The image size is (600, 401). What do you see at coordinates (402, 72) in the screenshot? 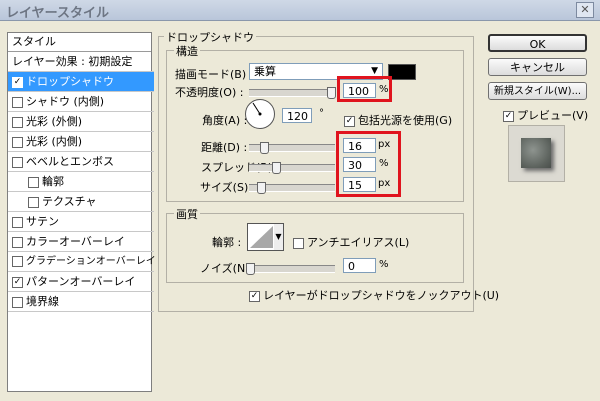
I see `shadow-color-swatch` at bounding box center [402, 72].